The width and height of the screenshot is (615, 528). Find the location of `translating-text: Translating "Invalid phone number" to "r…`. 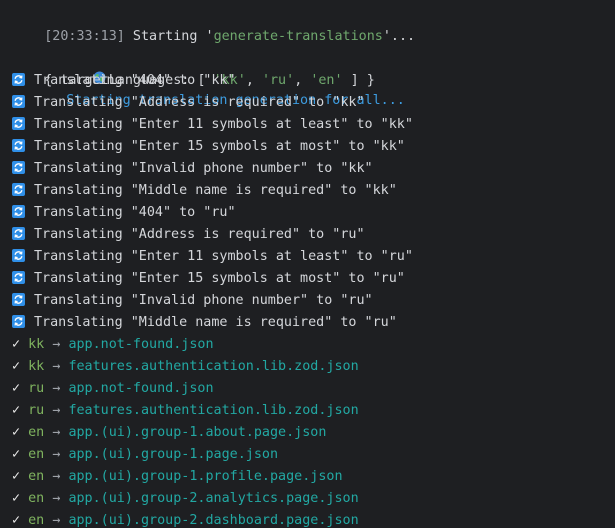

translating-text: Translating "Invalid phone number" to "r… is located at coordinates (203, 300).